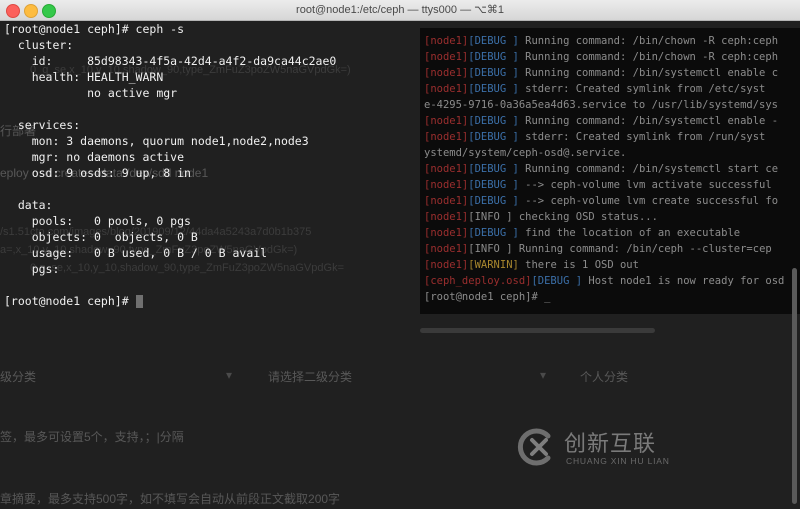  I want to click on terminal-line: data:, so click(28, 205).